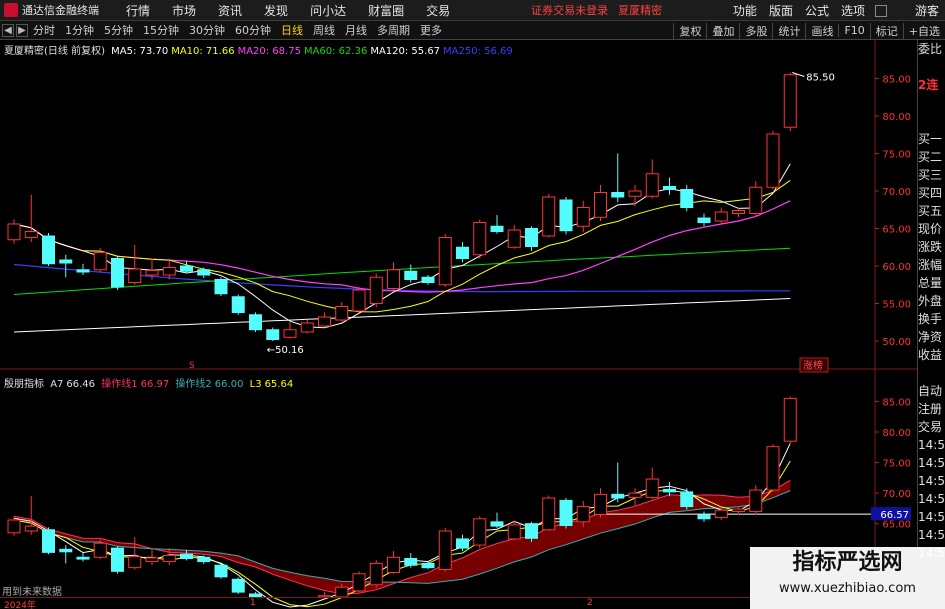 This screenshot has width=945, height=609. I want to click on side-item, so click(931, 67).